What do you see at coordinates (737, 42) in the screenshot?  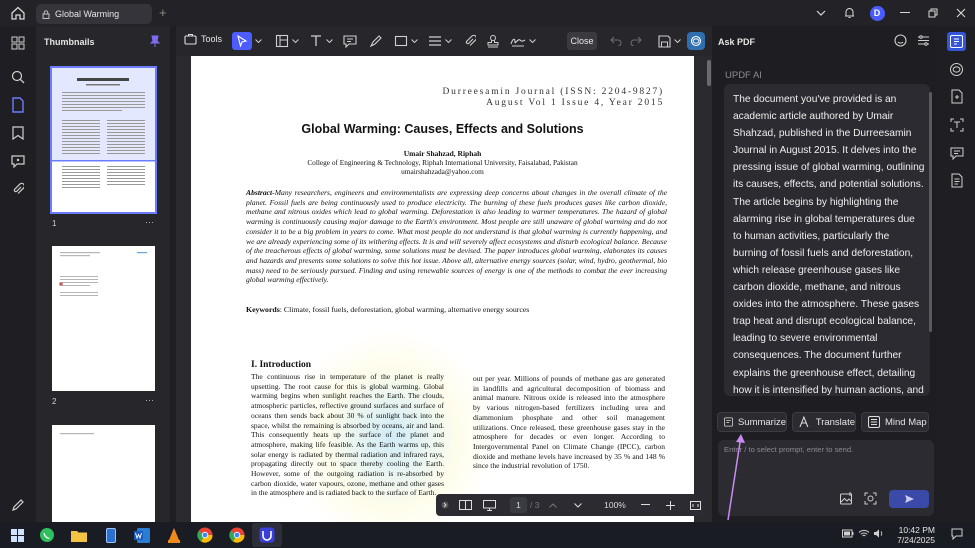 I see `ask-pdf-title: Ask PDF` at bounding box center [737, 42].